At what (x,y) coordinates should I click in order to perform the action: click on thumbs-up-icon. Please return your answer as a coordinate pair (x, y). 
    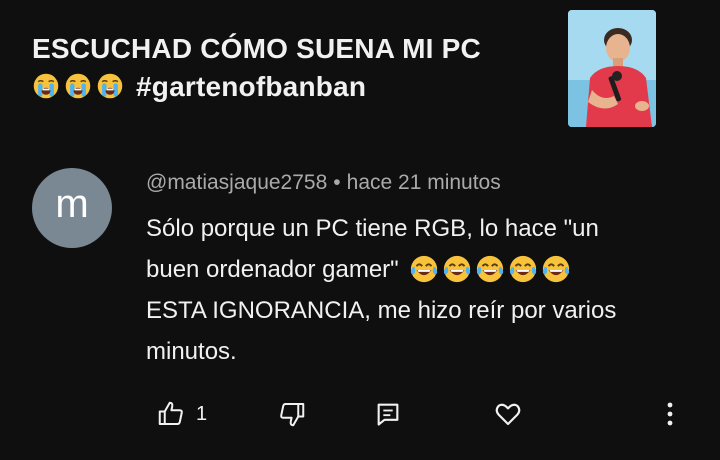
    Looking at the image, I should click on (170, 413).